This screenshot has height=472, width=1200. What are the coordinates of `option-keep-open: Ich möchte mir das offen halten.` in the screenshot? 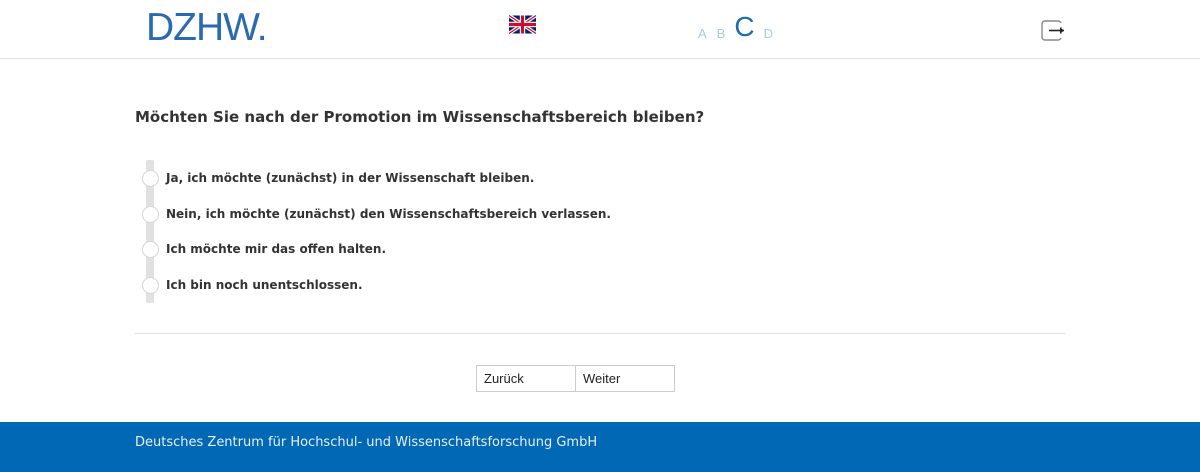 It's located at (263, 249).